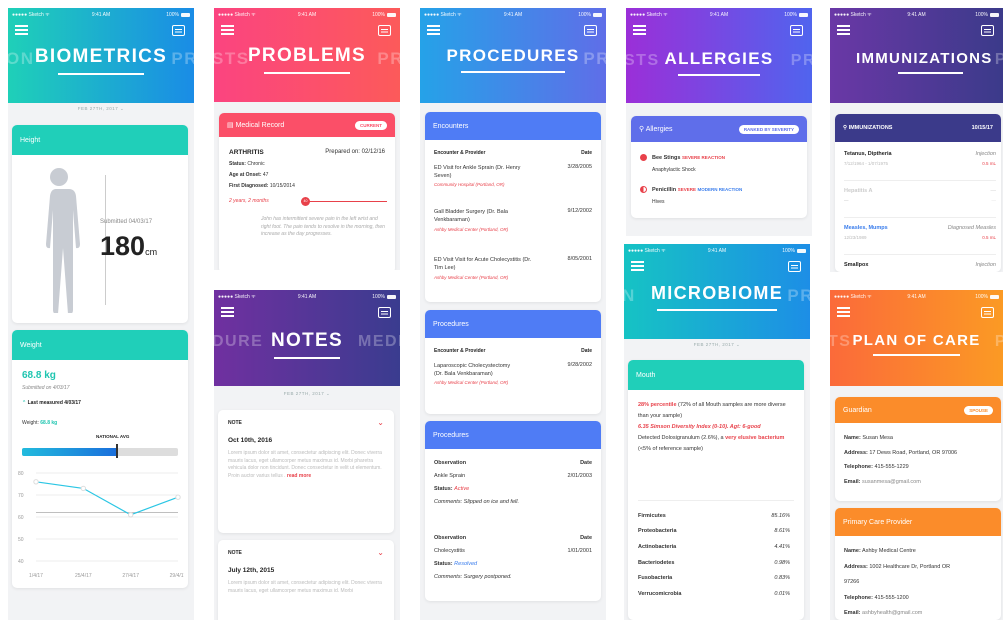  What do you see at coordinates (657, 546) in the screenshot?
I see `taxa-name: Actinobacteria` at bounding box center [657, 546].